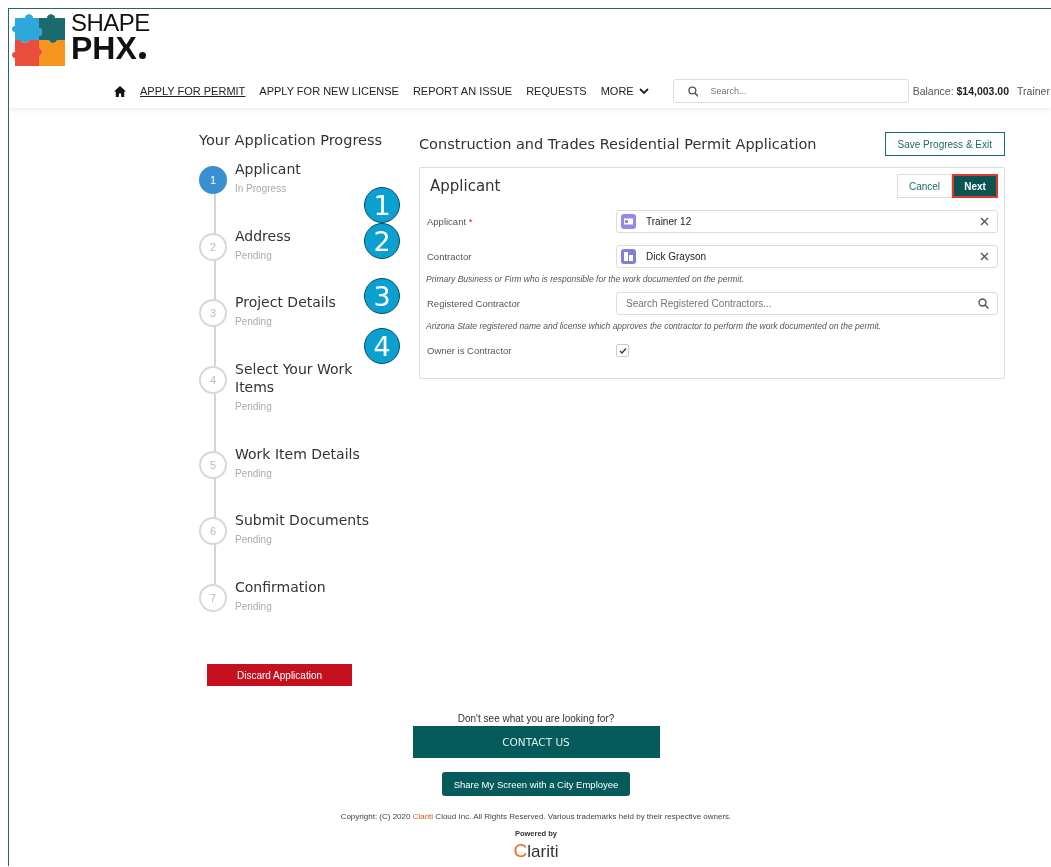 This screenshot has width=1051, height=867. I want to click on nav-link: REPORT AN ISSUE, so click(462, 91).